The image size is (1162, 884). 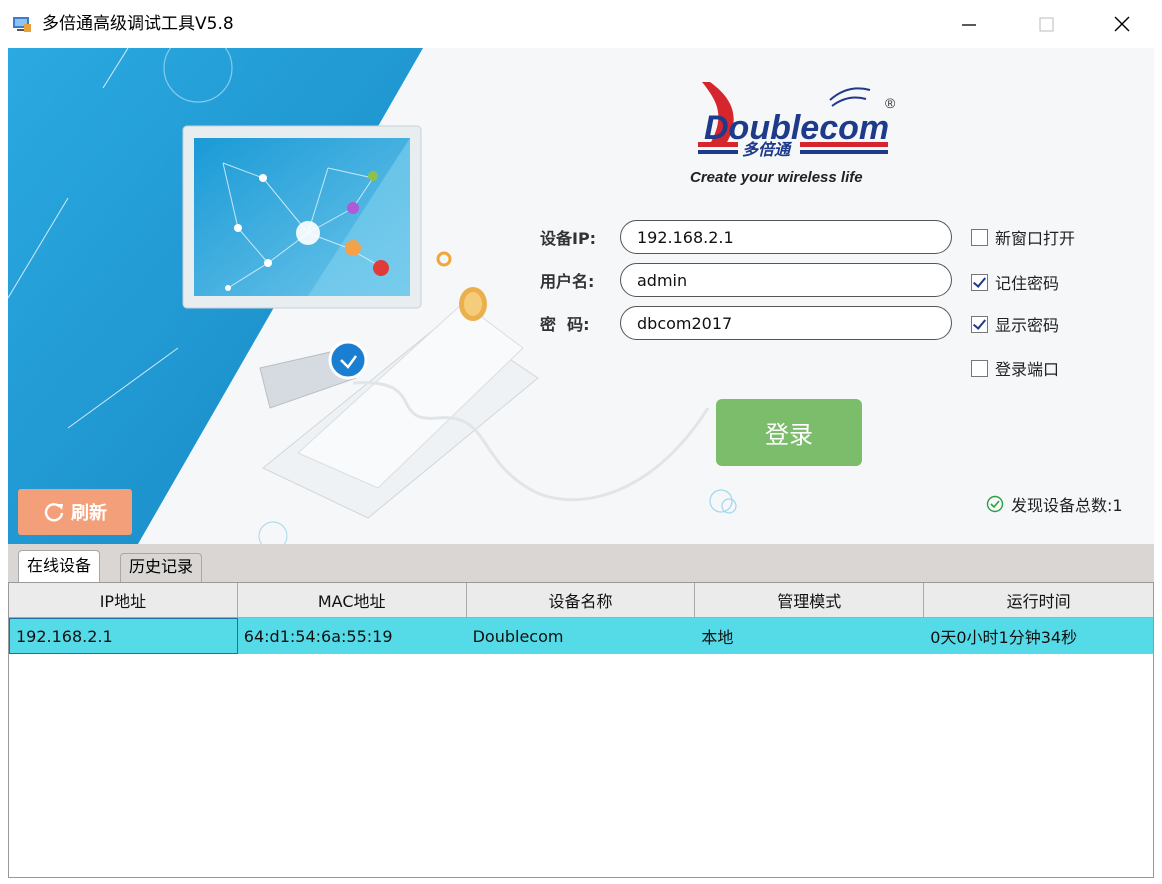 I want to click on svg-text: Create your wireless life, so click(x=776, y=177).